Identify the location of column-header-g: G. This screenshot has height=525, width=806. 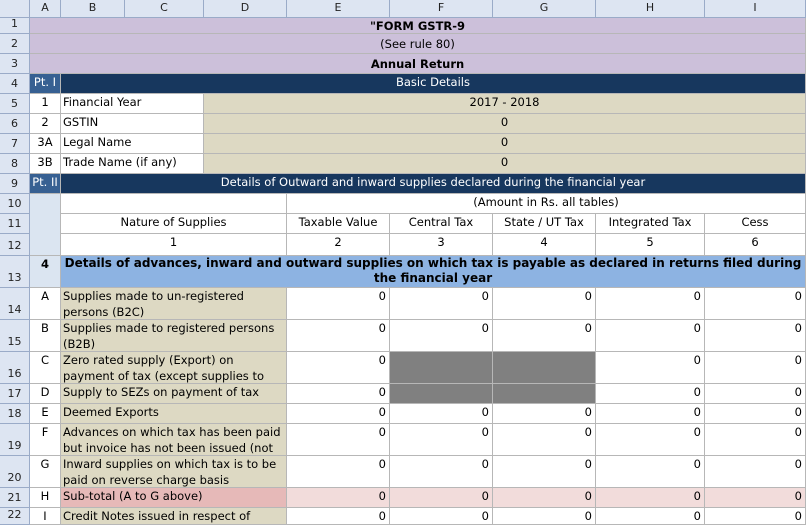
(544, 9).